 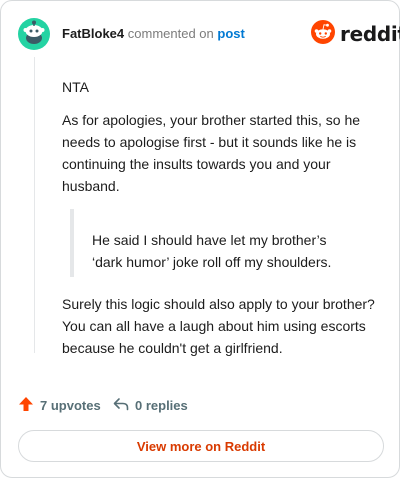 What do you see at coordinates (70, 405) in the screenshot?
I see `upvote-count: 7 upvotes` at bounding box center [70, 405].